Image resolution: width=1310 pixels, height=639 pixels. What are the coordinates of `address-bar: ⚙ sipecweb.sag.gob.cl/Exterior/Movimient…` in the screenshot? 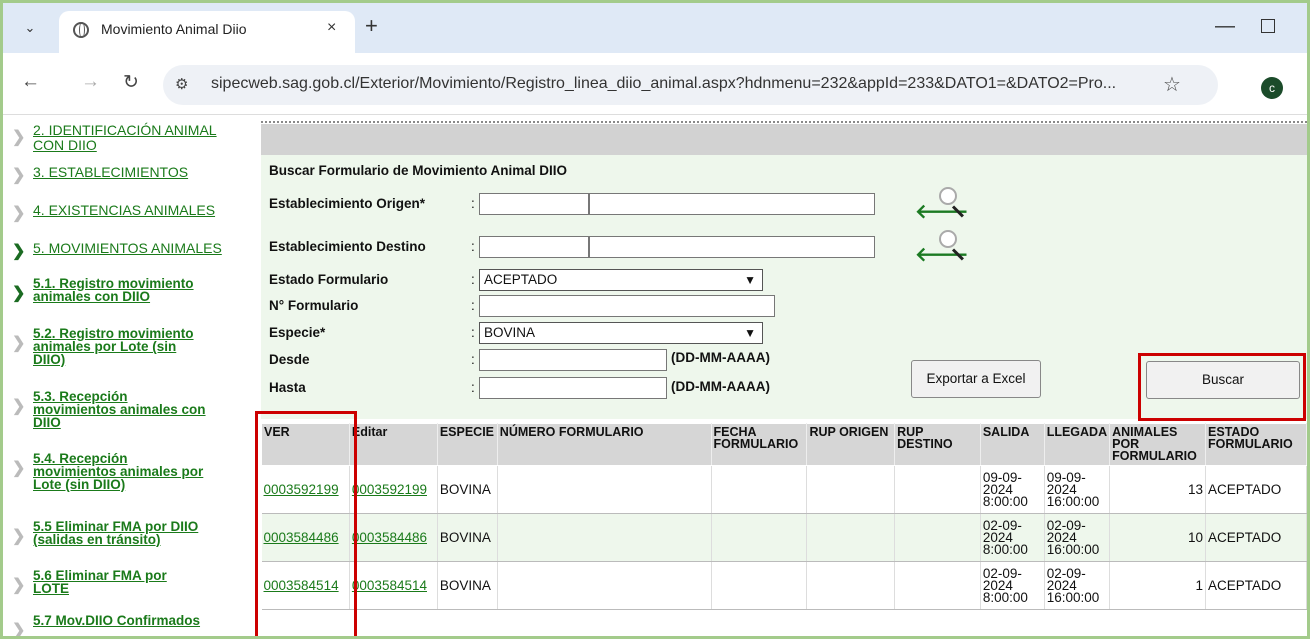 It's located at (690, 85).